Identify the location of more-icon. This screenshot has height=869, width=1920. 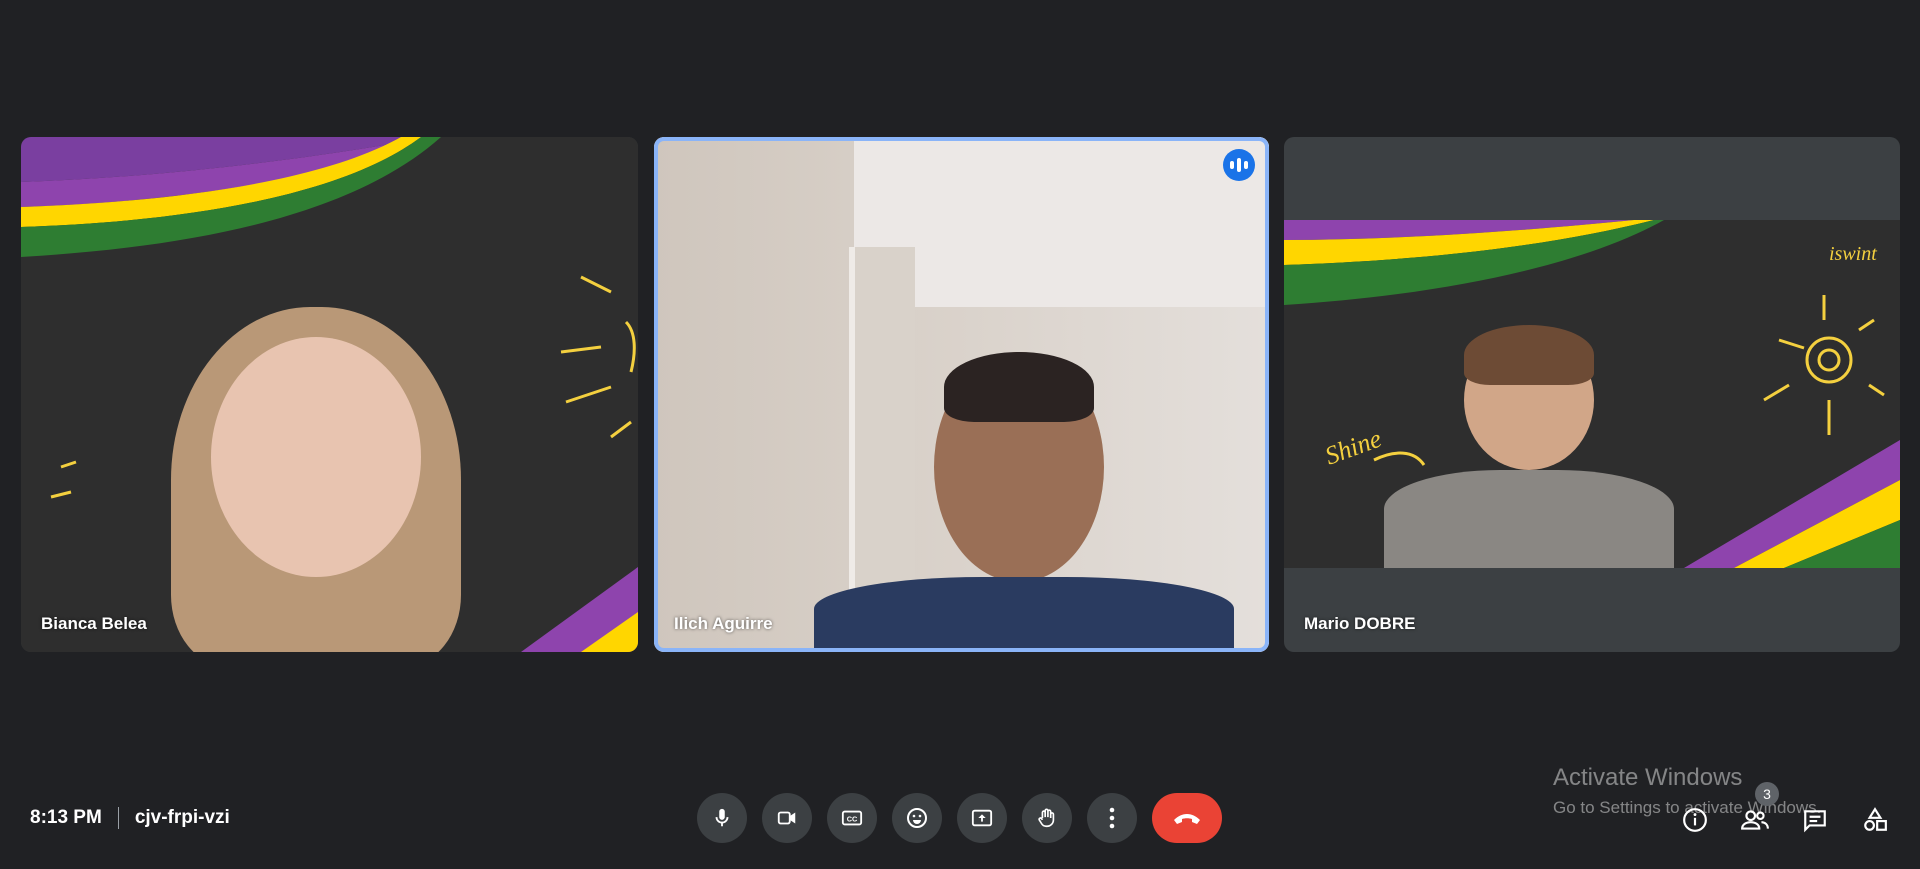
(1112, 818).